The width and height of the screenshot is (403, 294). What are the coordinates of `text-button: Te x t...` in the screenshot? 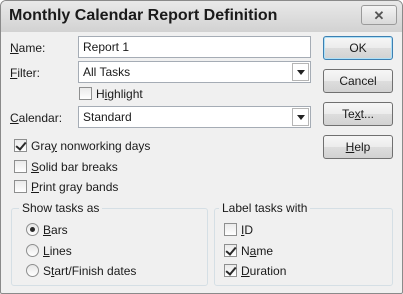 It's located at (358, 114).